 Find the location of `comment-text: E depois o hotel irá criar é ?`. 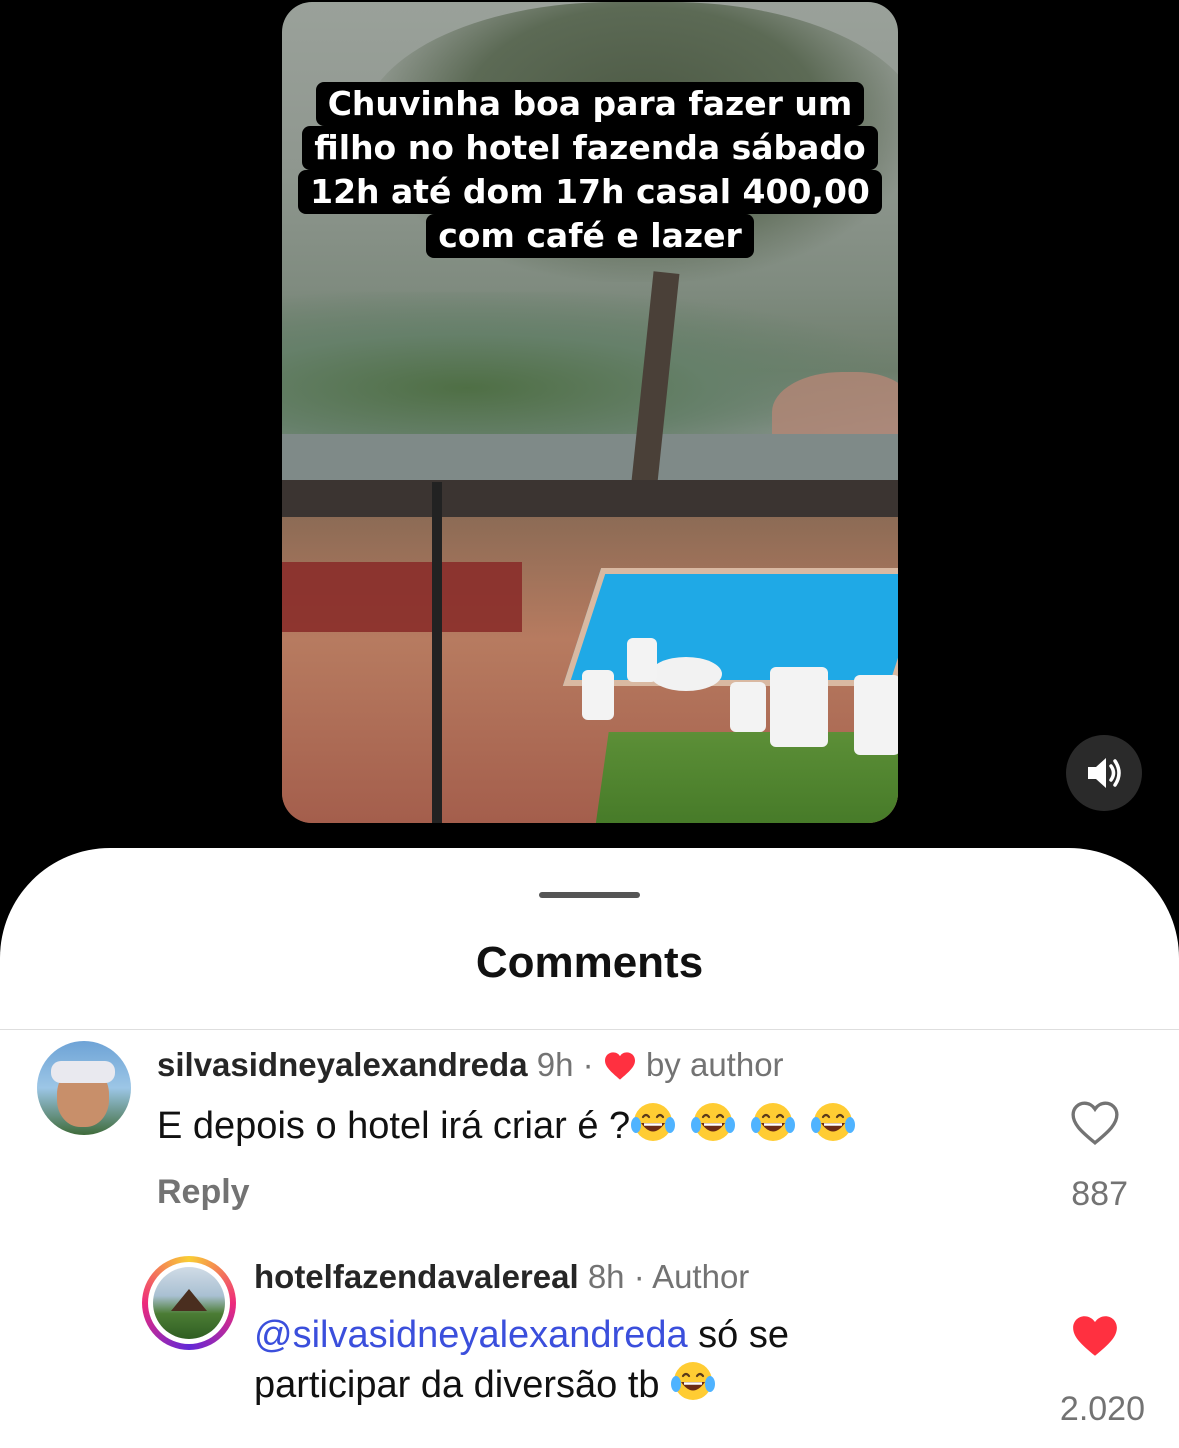

comment-text: E depois o hotel irá criar é ? is located at coordinates (513, 1125).